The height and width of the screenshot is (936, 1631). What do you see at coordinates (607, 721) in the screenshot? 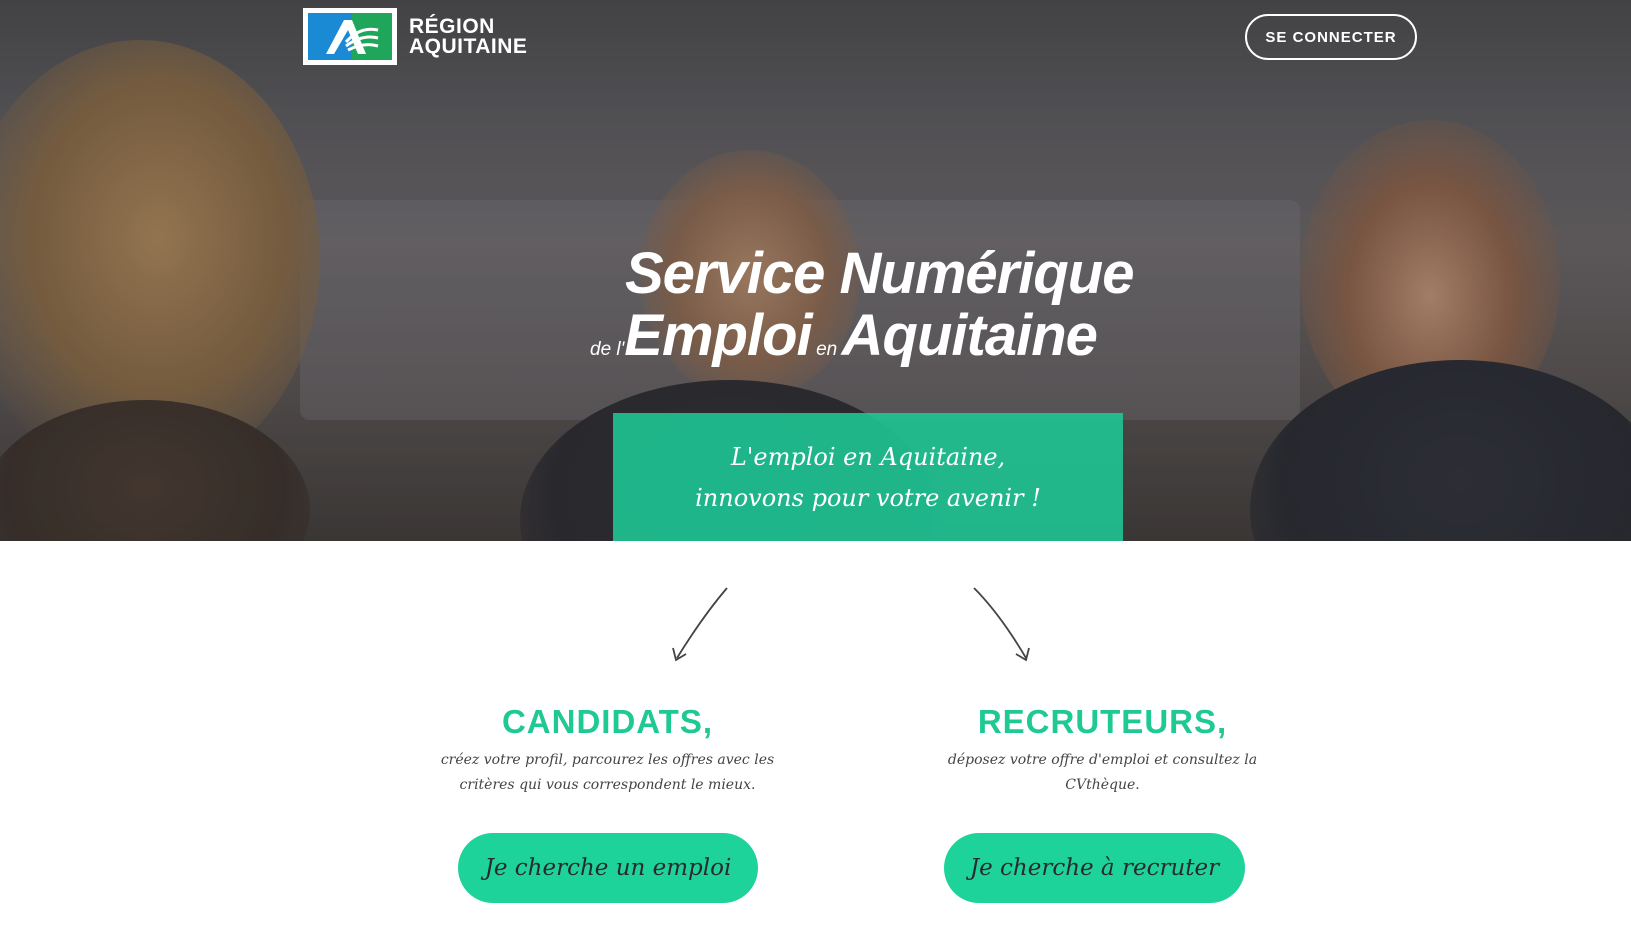
I see `candidates-title: CANDIDATS,` at bounding box center [607, 721].